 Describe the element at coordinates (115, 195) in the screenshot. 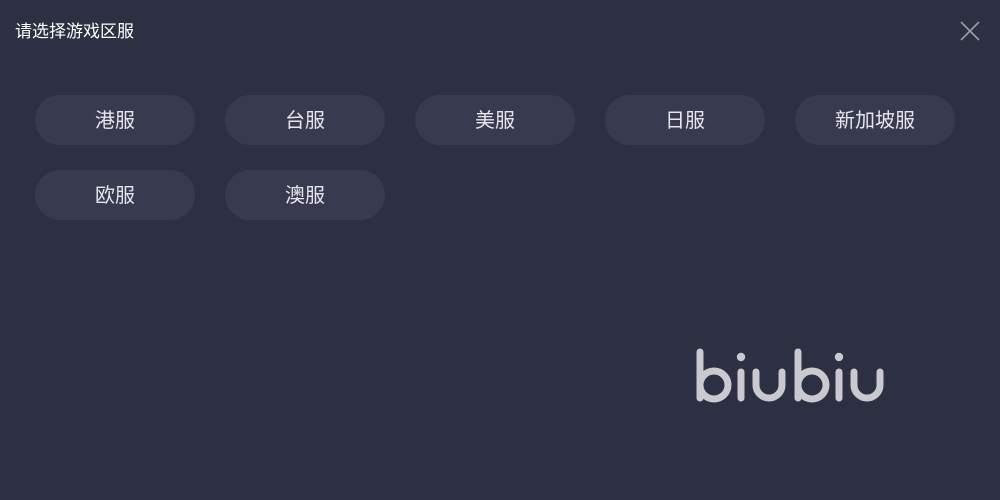

I see `server-button-eu: 欧服` at that location.